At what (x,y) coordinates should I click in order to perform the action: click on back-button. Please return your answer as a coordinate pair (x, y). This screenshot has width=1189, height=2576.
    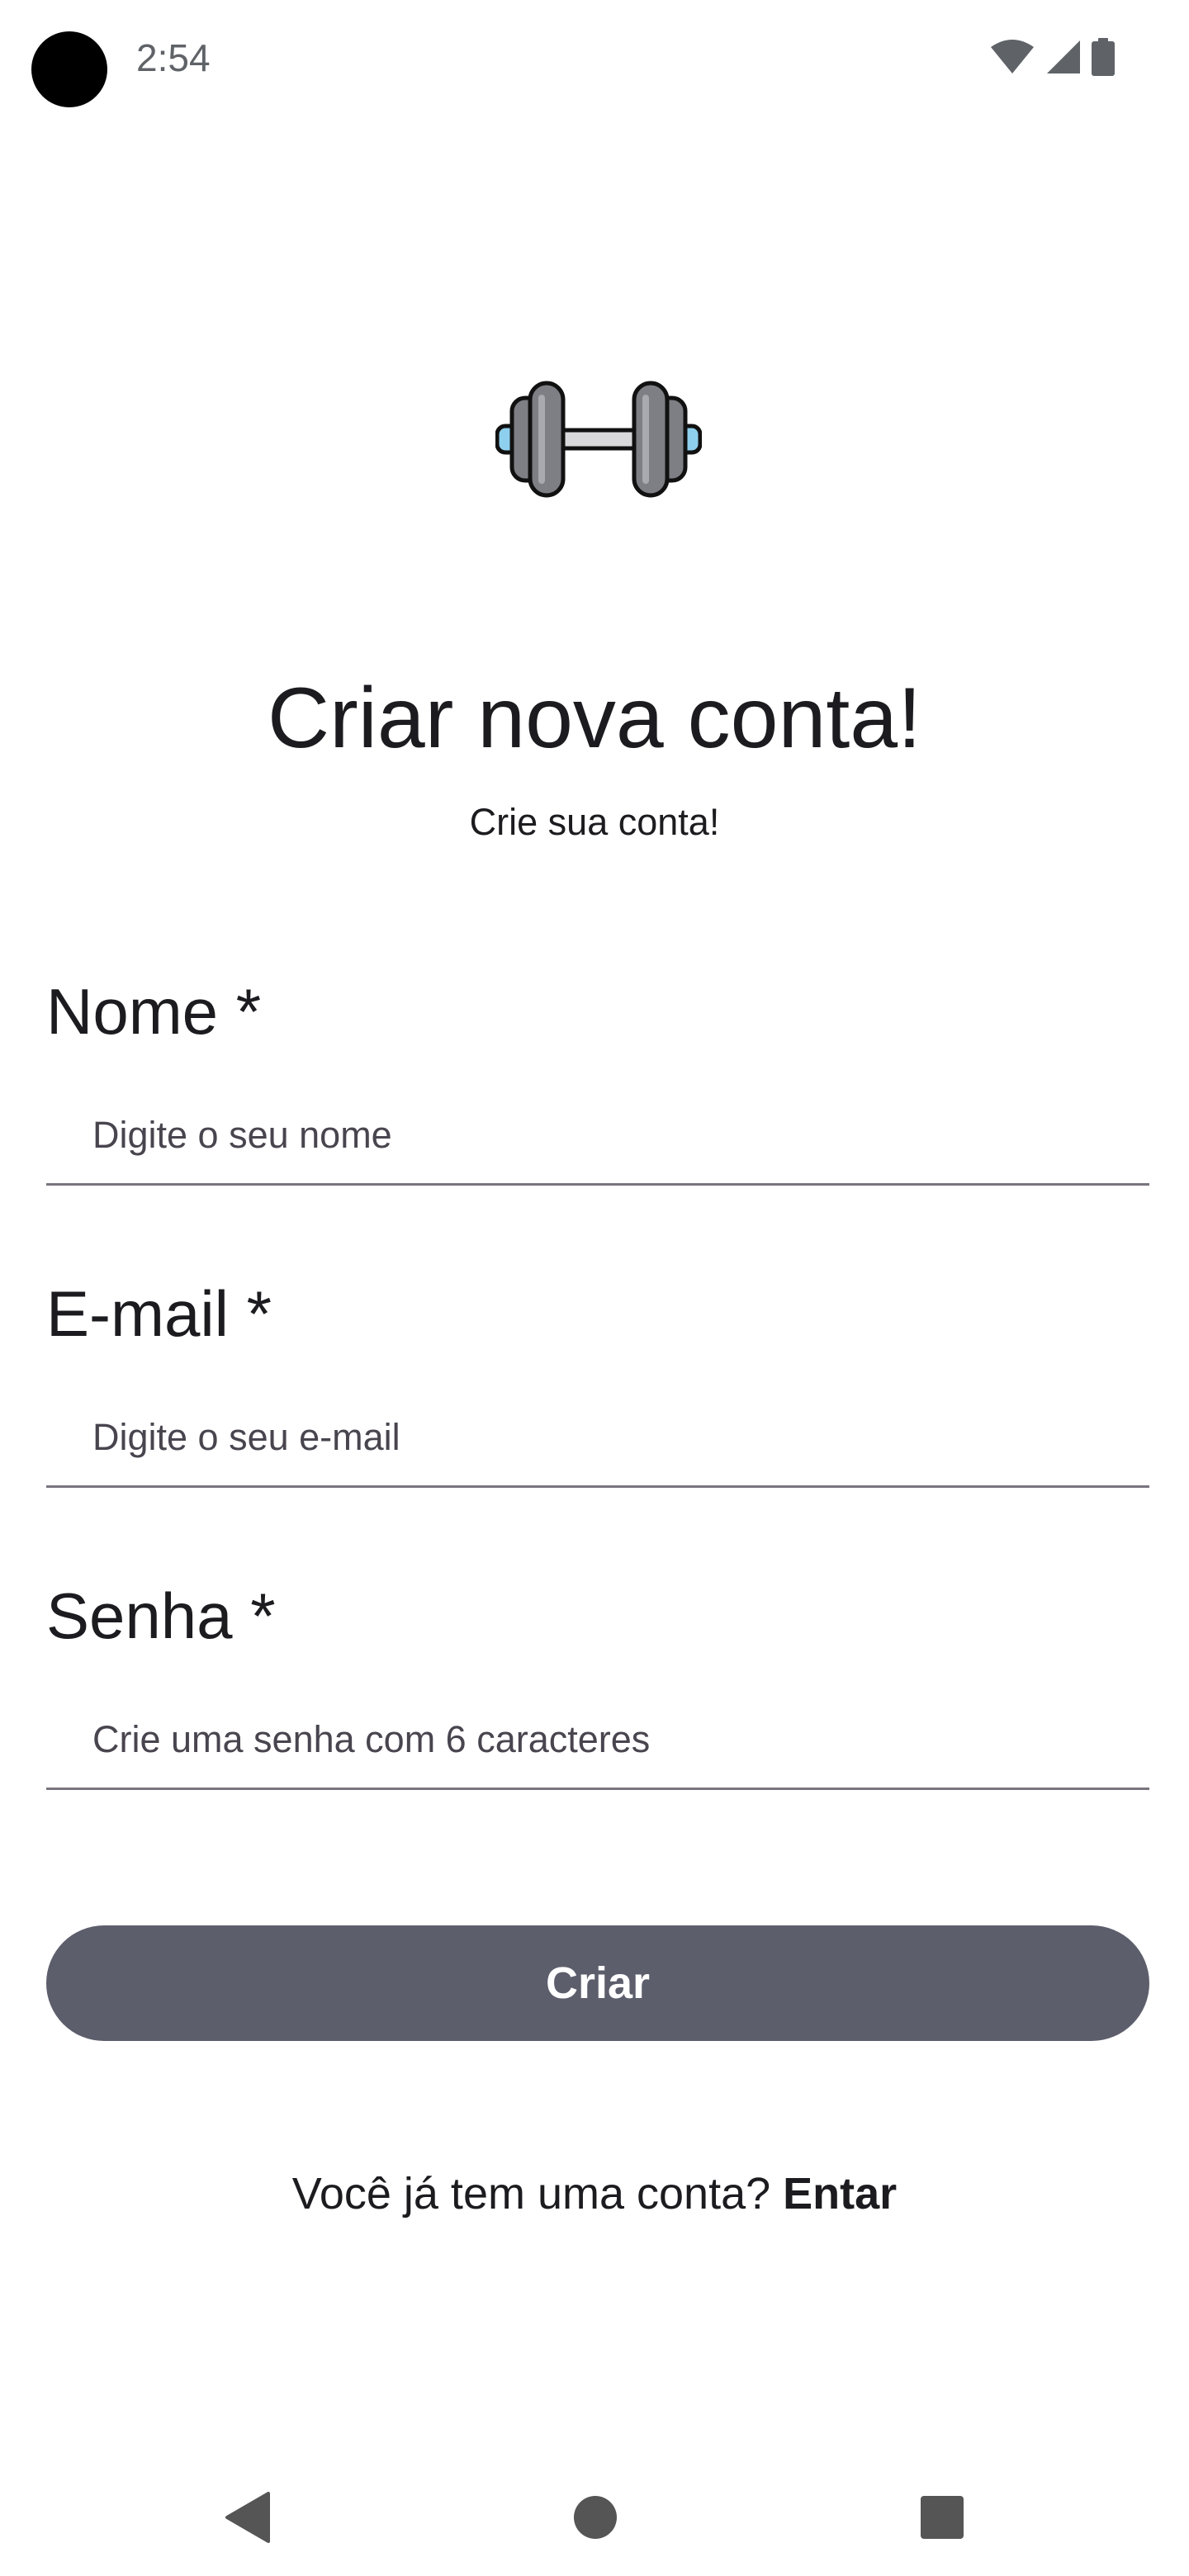
    Looking at the image, I should click on (248, 2517).